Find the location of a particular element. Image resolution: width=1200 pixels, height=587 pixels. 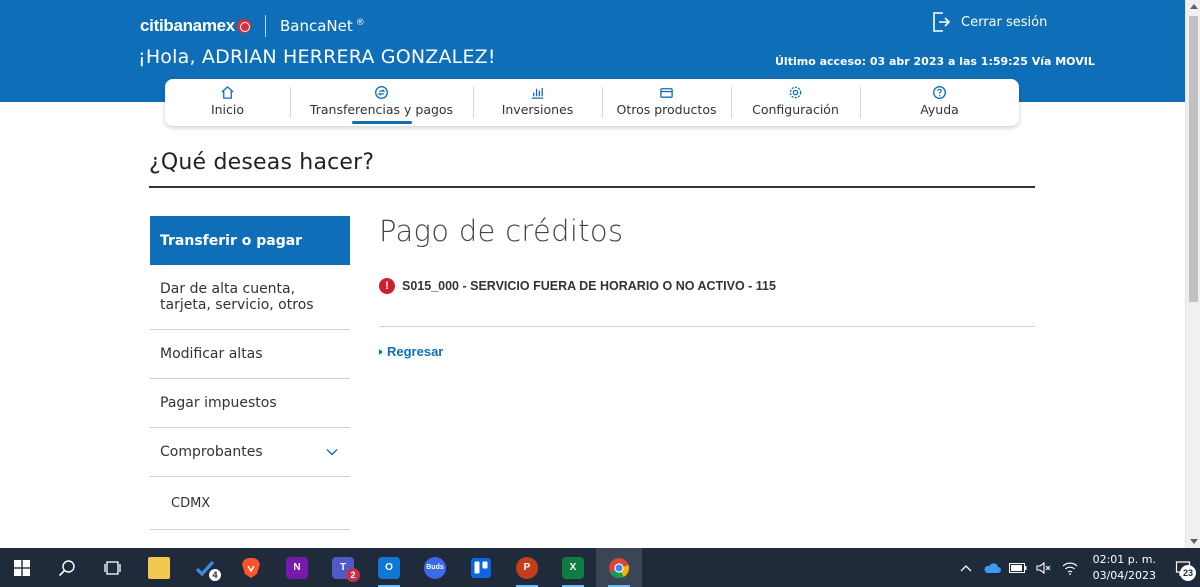

clock: 02:01 p. m. 03/04/2023 is located at coordinates (1124, 568).